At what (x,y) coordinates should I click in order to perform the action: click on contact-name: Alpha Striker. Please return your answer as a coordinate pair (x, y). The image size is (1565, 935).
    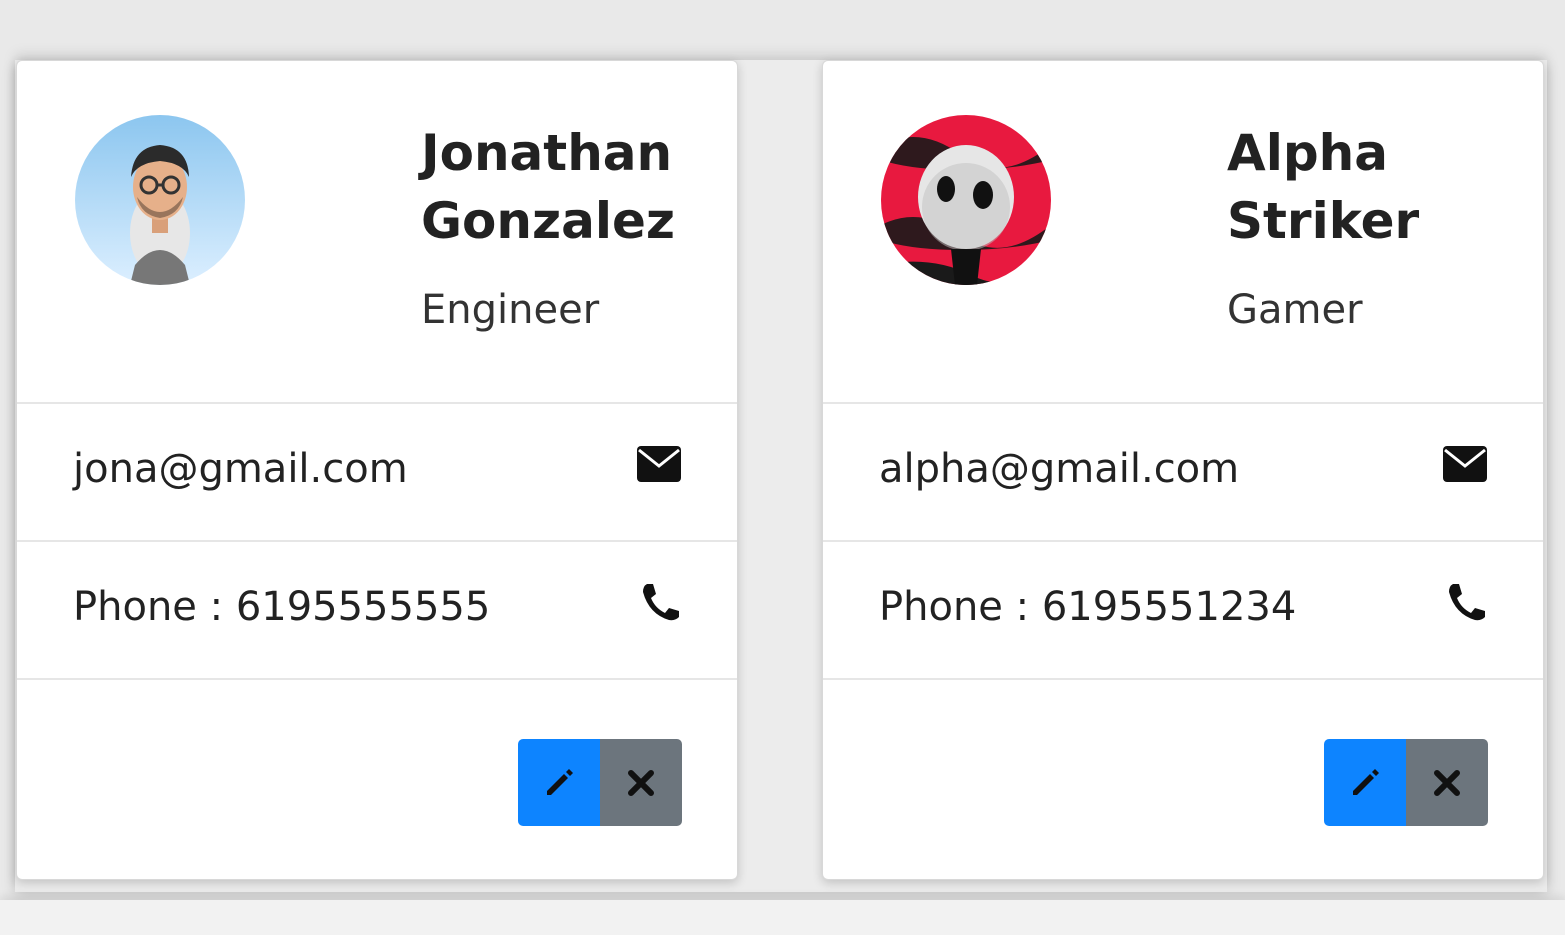
    Looking at the image, I should click on (1377, 187).